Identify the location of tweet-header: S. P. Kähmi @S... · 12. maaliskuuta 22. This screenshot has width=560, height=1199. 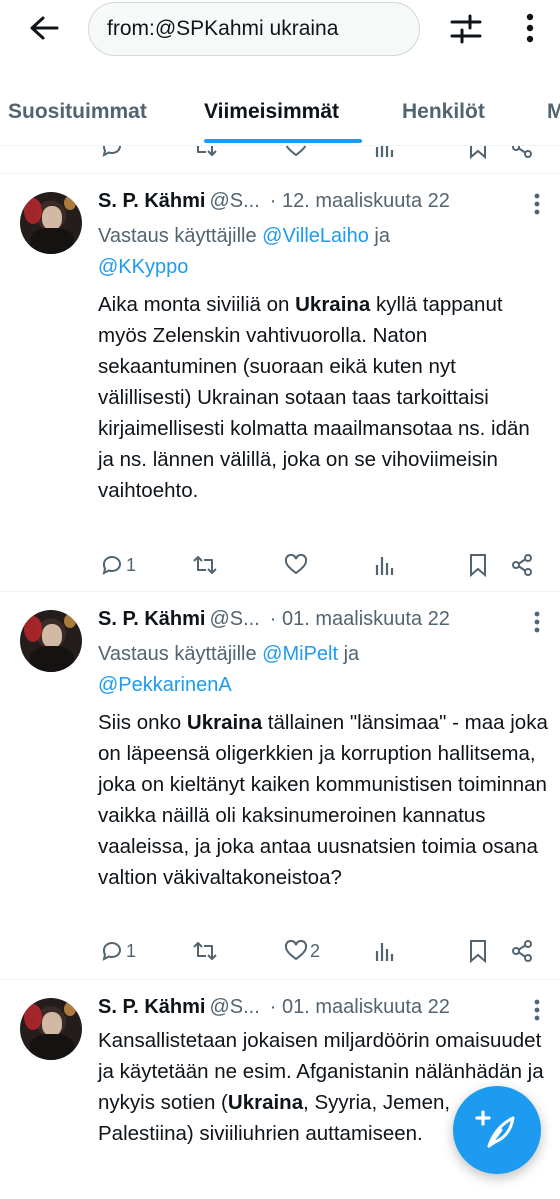
(274, 201).